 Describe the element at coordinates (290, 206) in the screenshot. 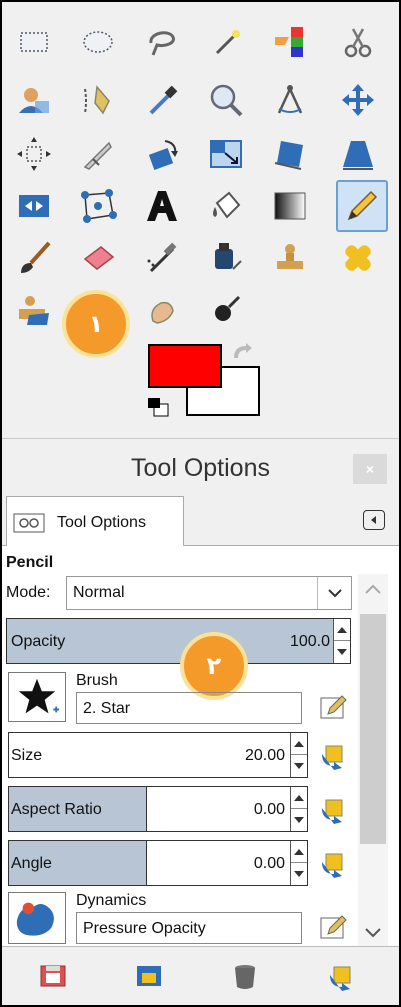

I see `gradient-icon` at that location.